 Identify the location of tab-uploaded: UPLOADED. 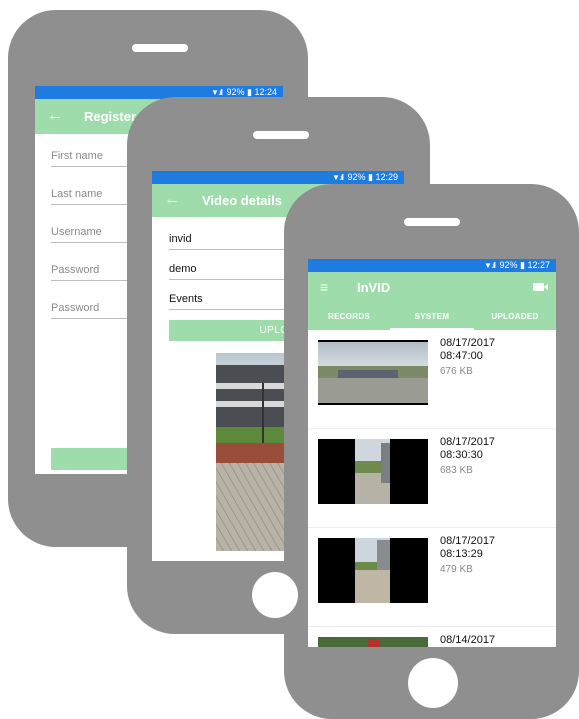
(515, 317).